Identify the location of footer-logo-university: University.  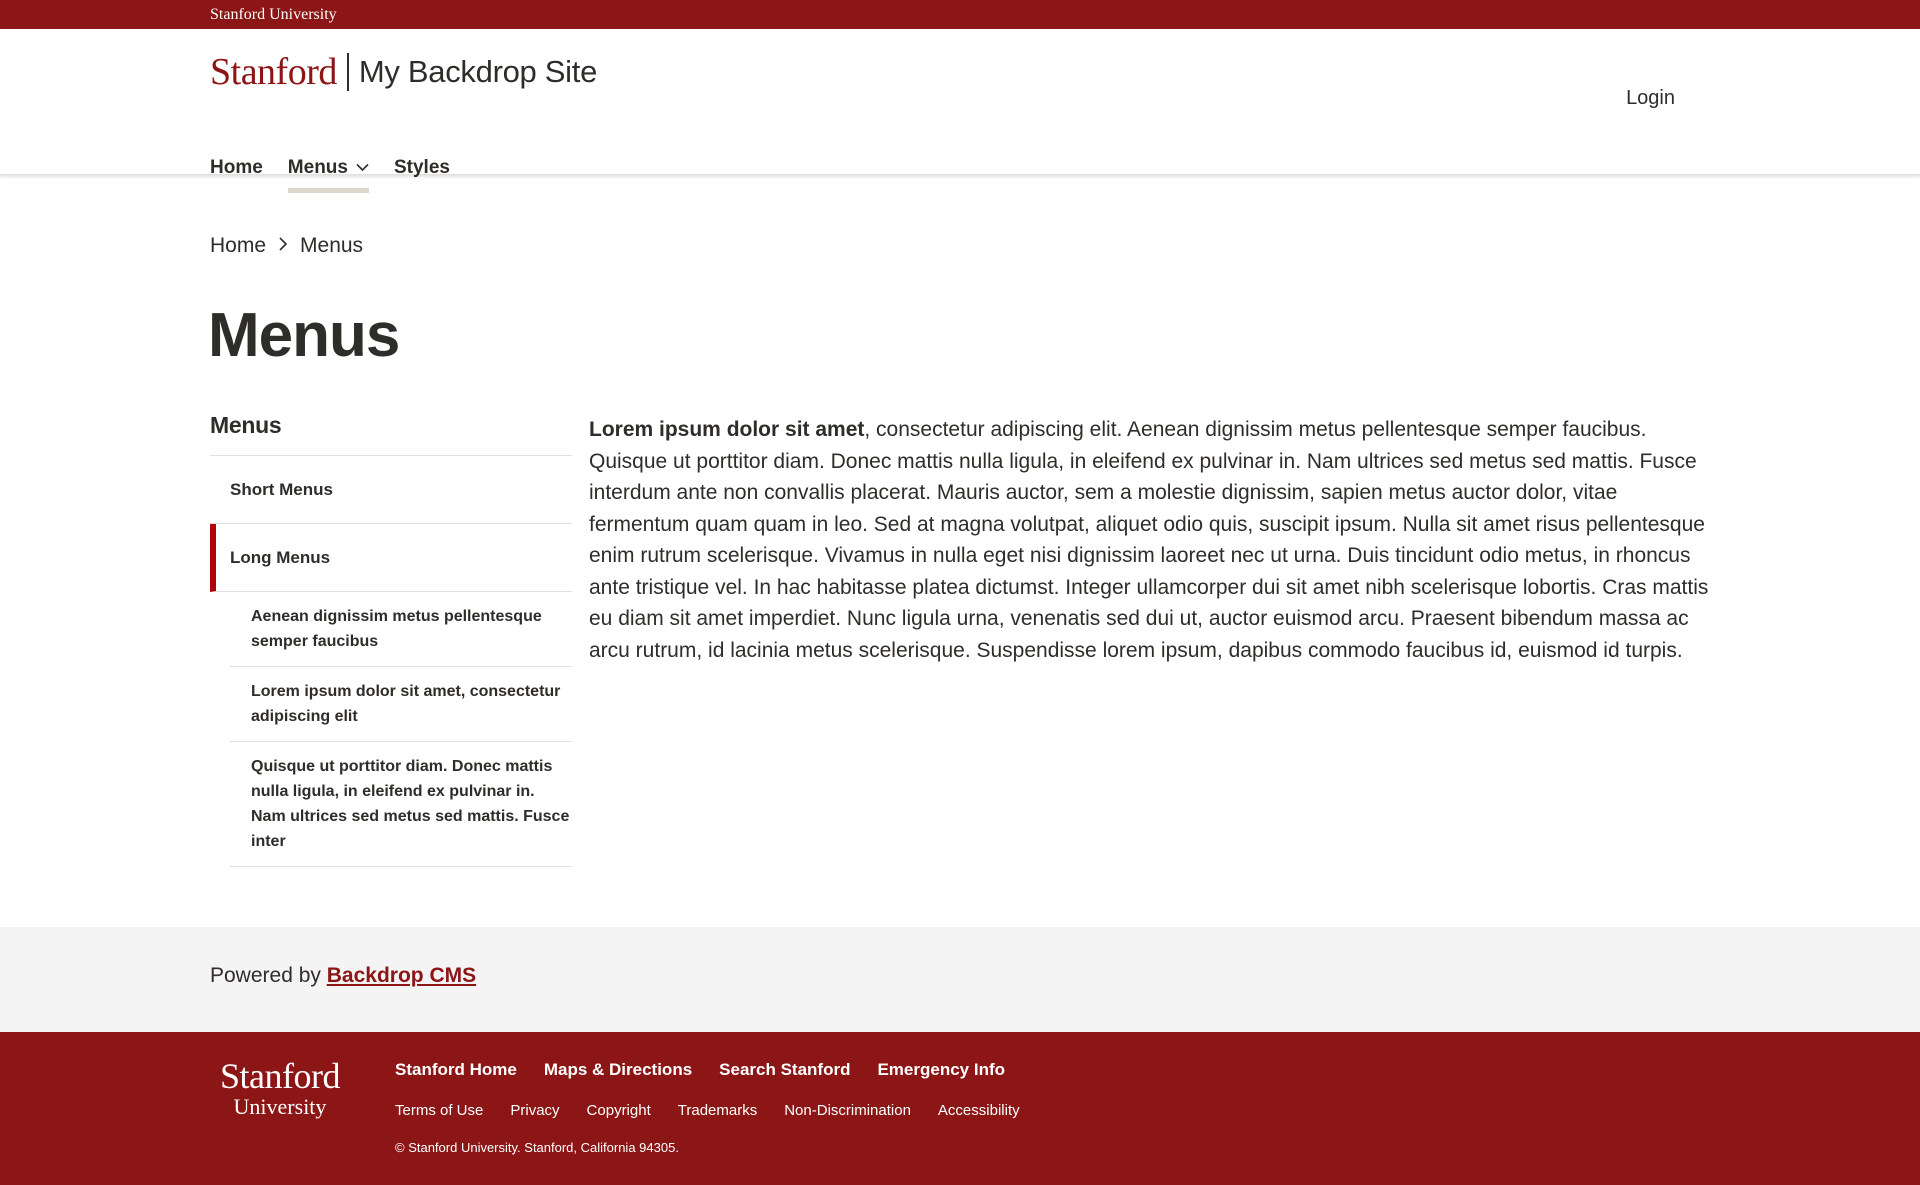
(280, 1106).